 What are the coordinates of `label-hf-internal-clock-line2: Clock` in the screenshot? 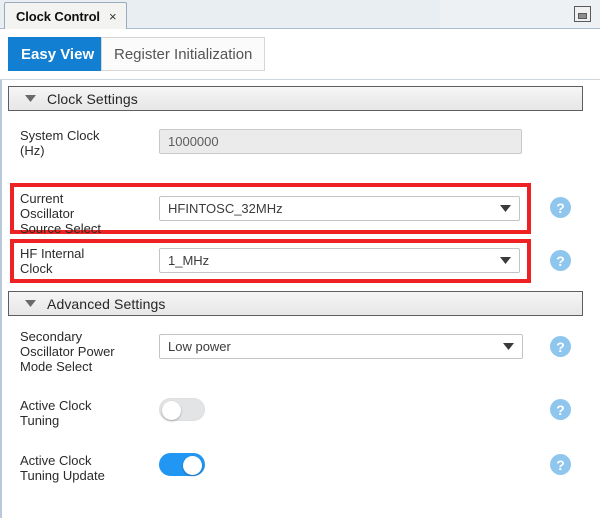 It's located at (36, 268).